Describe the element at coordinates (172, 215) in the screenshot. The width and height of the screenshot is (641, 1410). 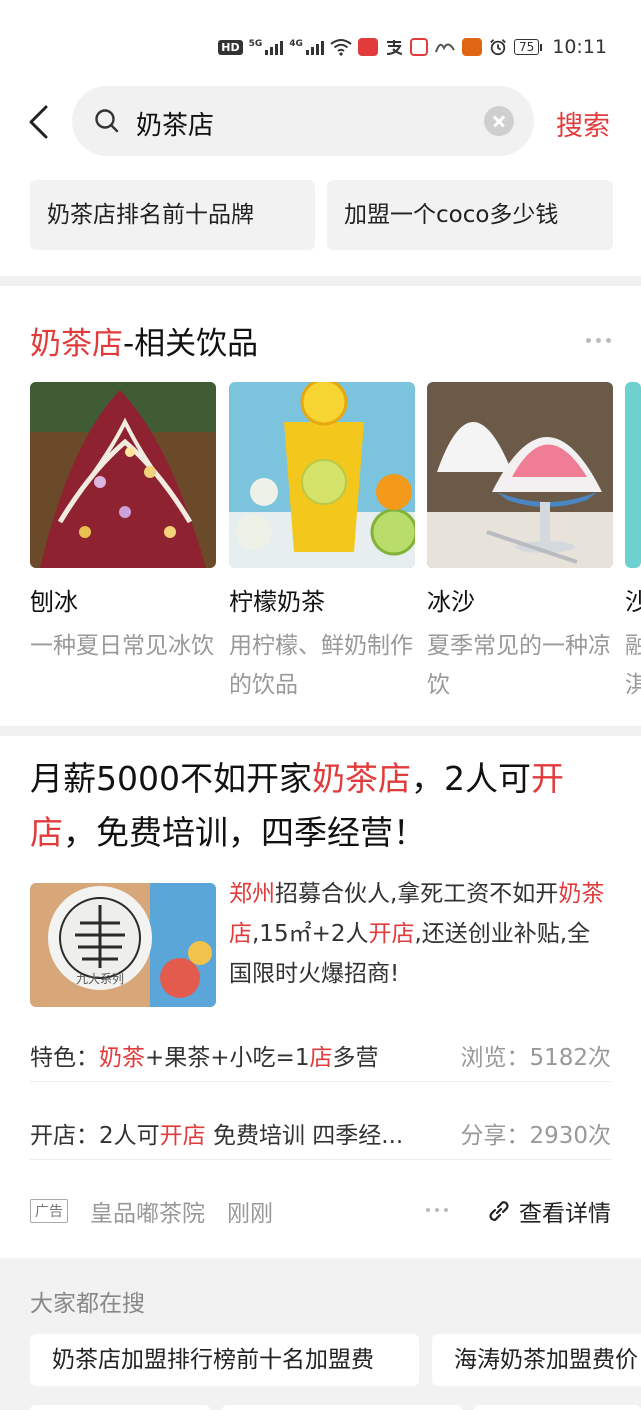
I see `suggestion-chip-1: 奶茶店排名前十品牌` at that location.